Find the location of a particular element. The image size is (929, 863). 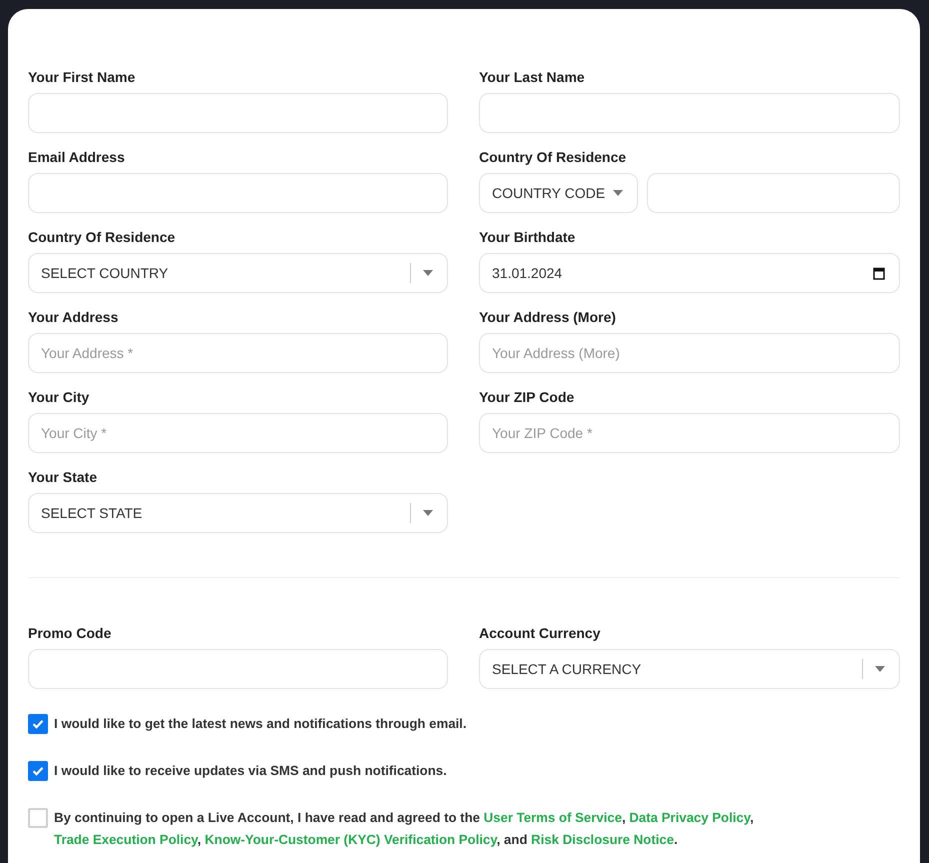

phone-field is located at coordinates (773, 193).